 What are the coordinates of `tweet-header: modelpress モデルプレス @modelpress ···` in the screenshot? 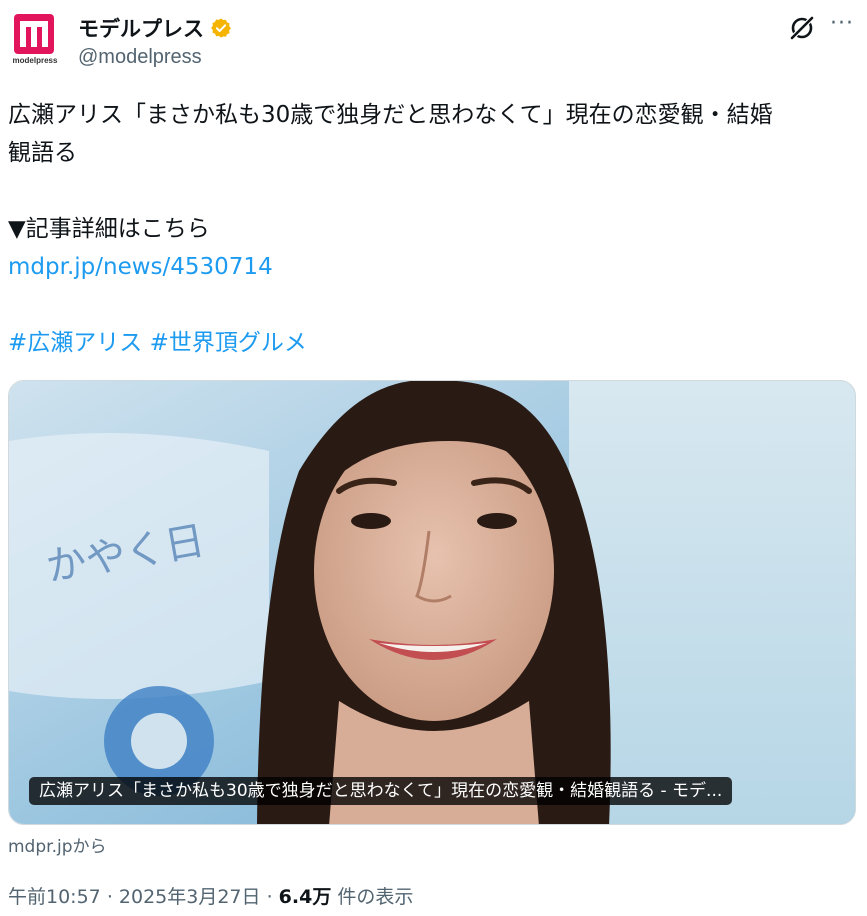 It's located at (433, 40).